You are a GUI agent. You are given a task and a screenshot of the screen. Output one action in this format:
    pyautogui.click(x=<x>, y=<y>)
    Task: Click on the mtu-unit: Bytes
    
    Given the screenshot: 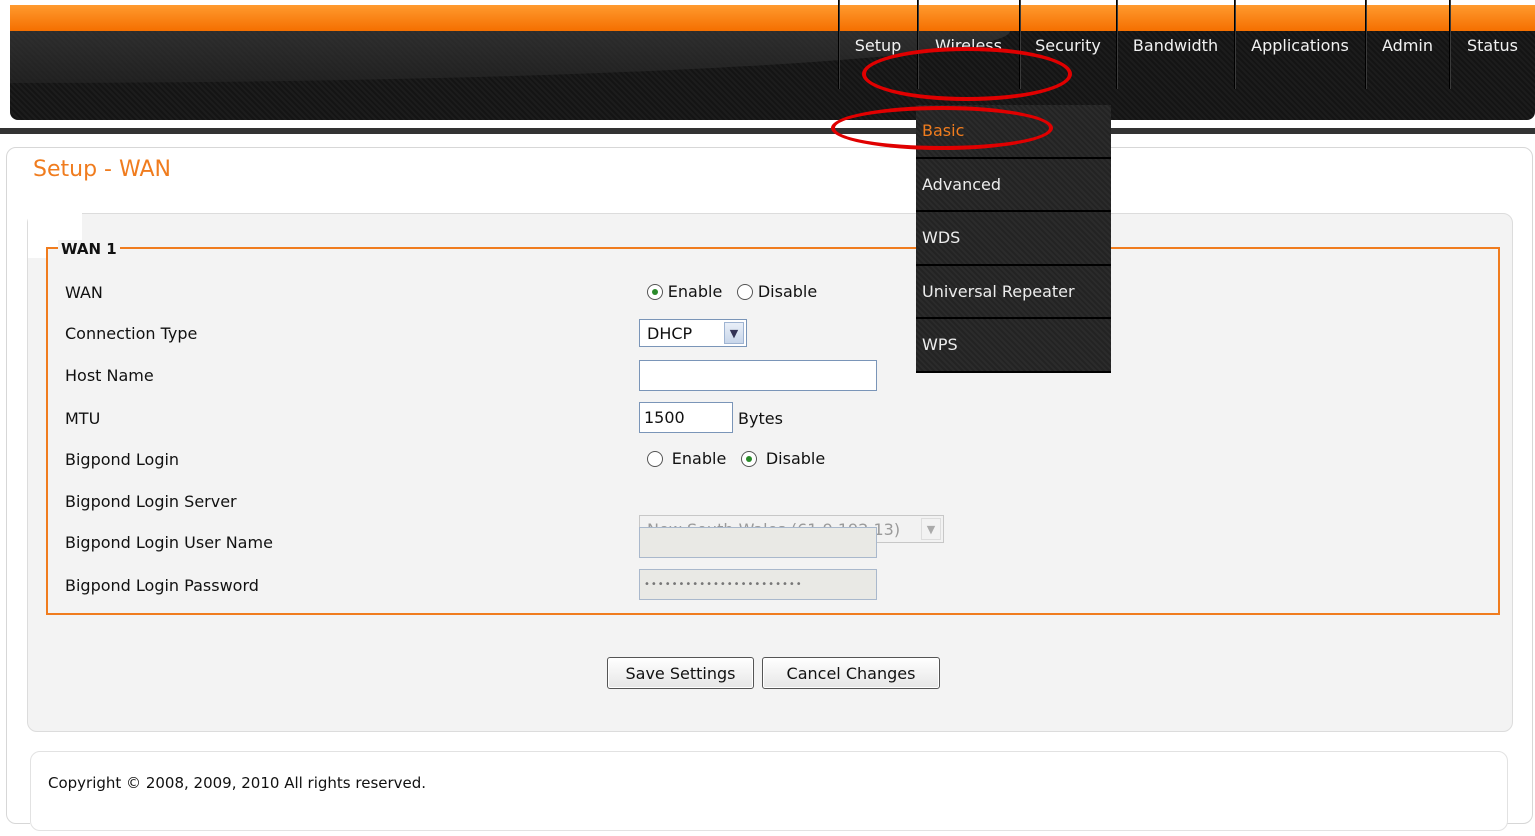 What is the action you would take?
    pyautogui.click(x=760, y=418)
    